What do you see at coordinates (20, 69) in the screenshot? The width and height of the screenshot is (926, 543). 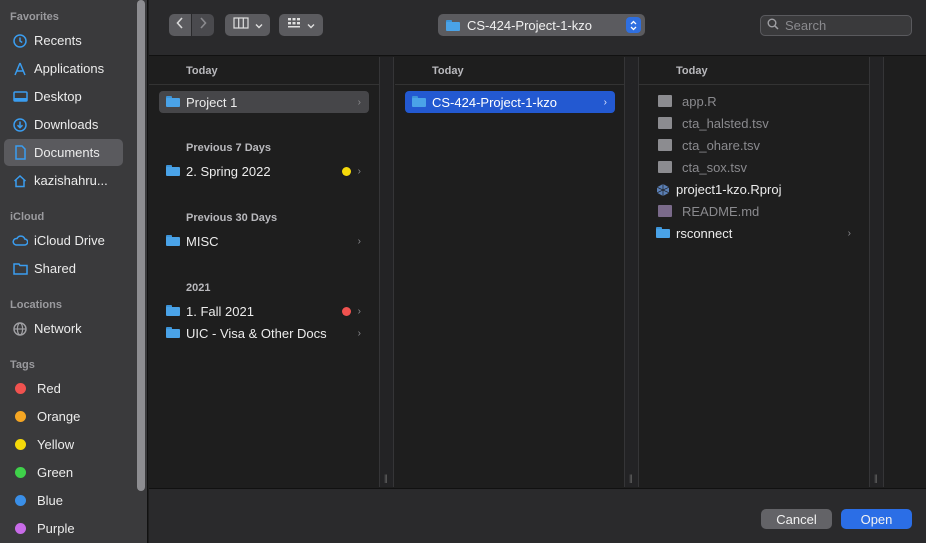 I see `applications-icon` at bounding box center [20, 69].